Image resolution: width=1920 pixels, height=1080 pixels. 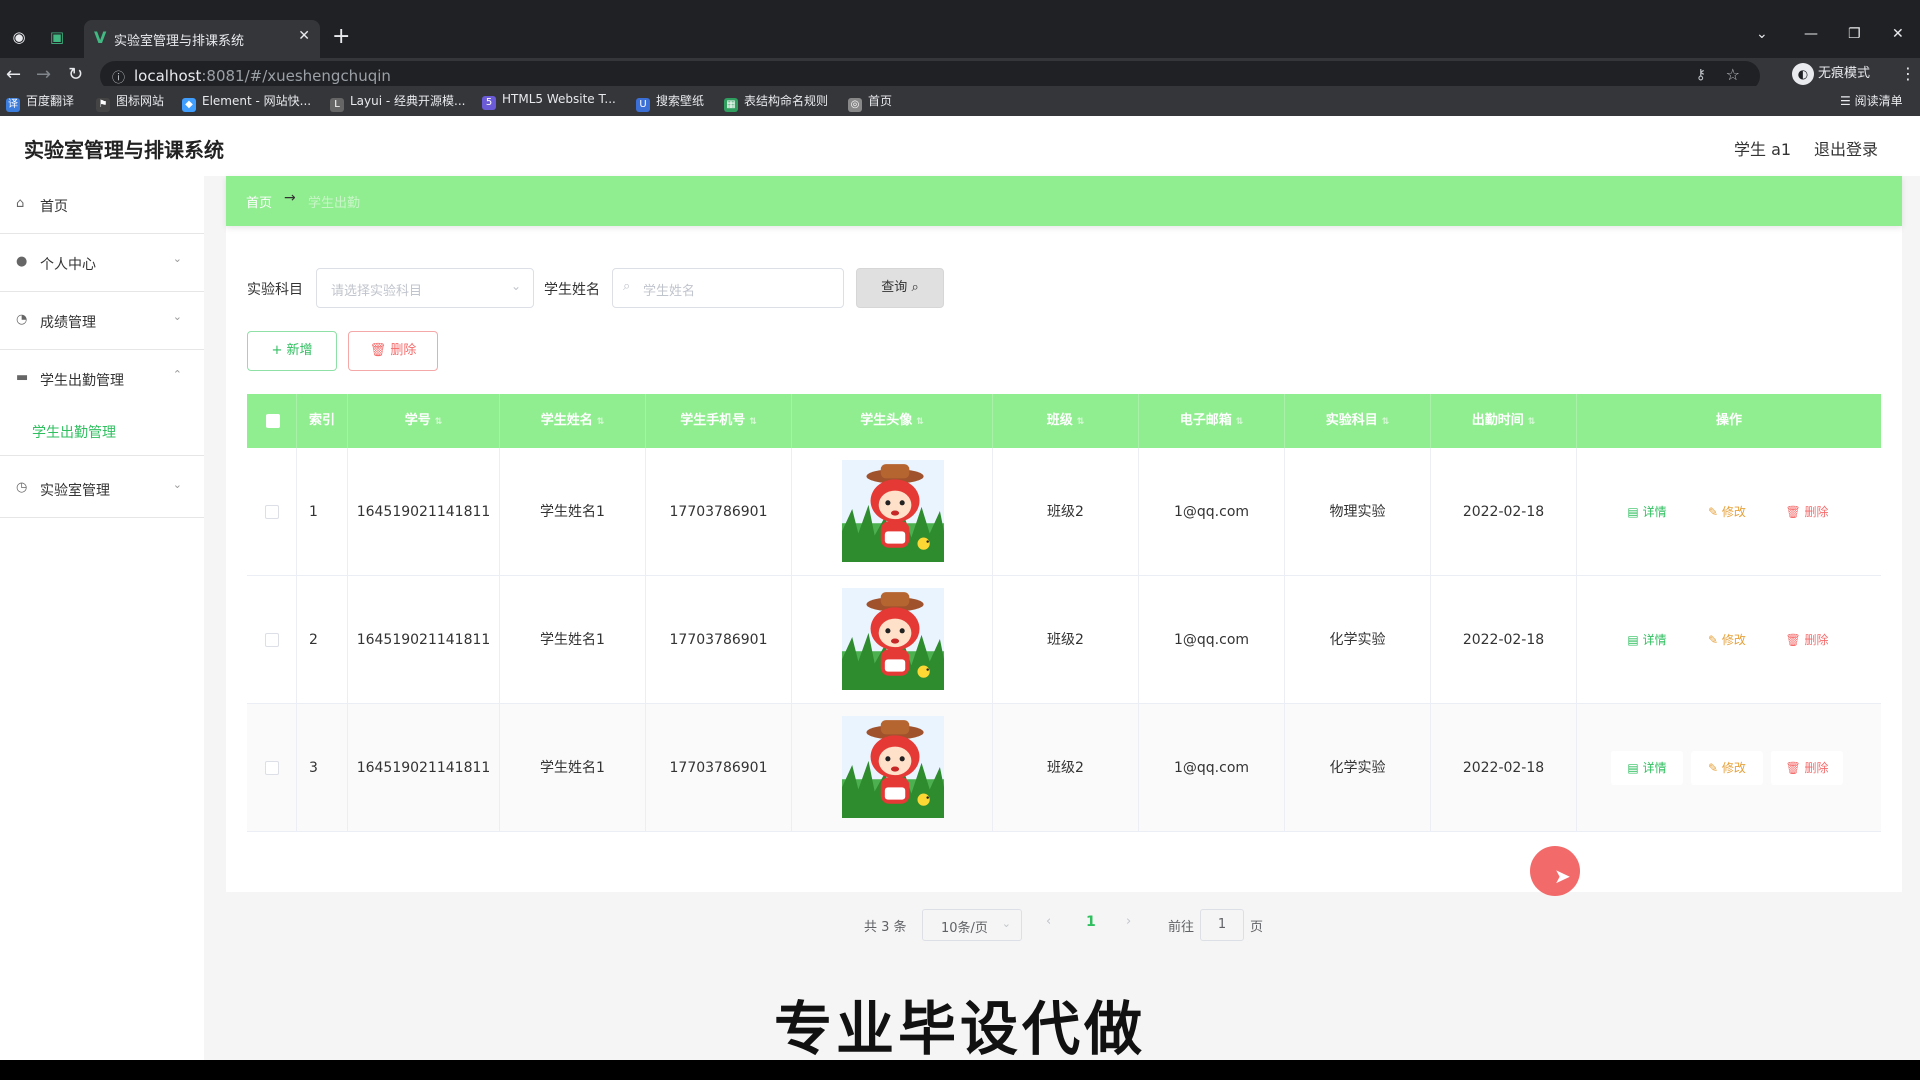 I want to click on close-window-icon: ✕, so click(x=1898, y=34).